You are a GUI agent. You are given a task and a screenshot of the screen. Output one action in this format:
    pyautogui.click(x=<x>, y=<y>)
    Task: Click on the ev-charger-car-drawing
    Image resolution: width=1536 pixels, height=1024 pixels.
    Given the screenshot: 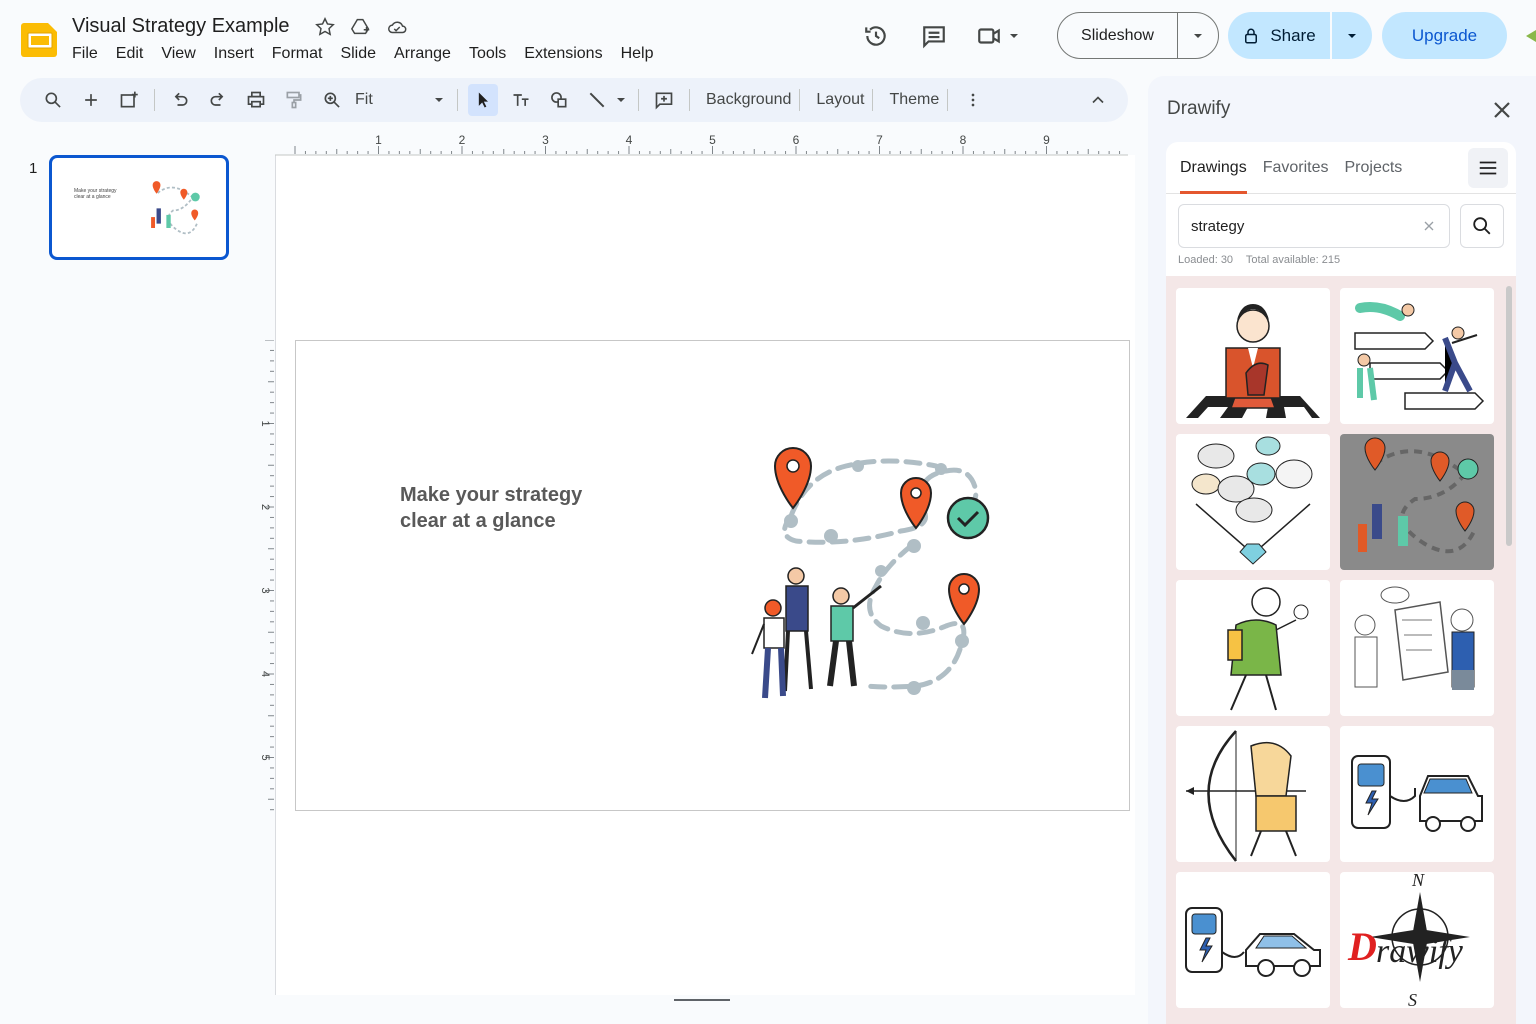 What is the action you would take?
    pyautogui.click(x=1417, y=793)
    